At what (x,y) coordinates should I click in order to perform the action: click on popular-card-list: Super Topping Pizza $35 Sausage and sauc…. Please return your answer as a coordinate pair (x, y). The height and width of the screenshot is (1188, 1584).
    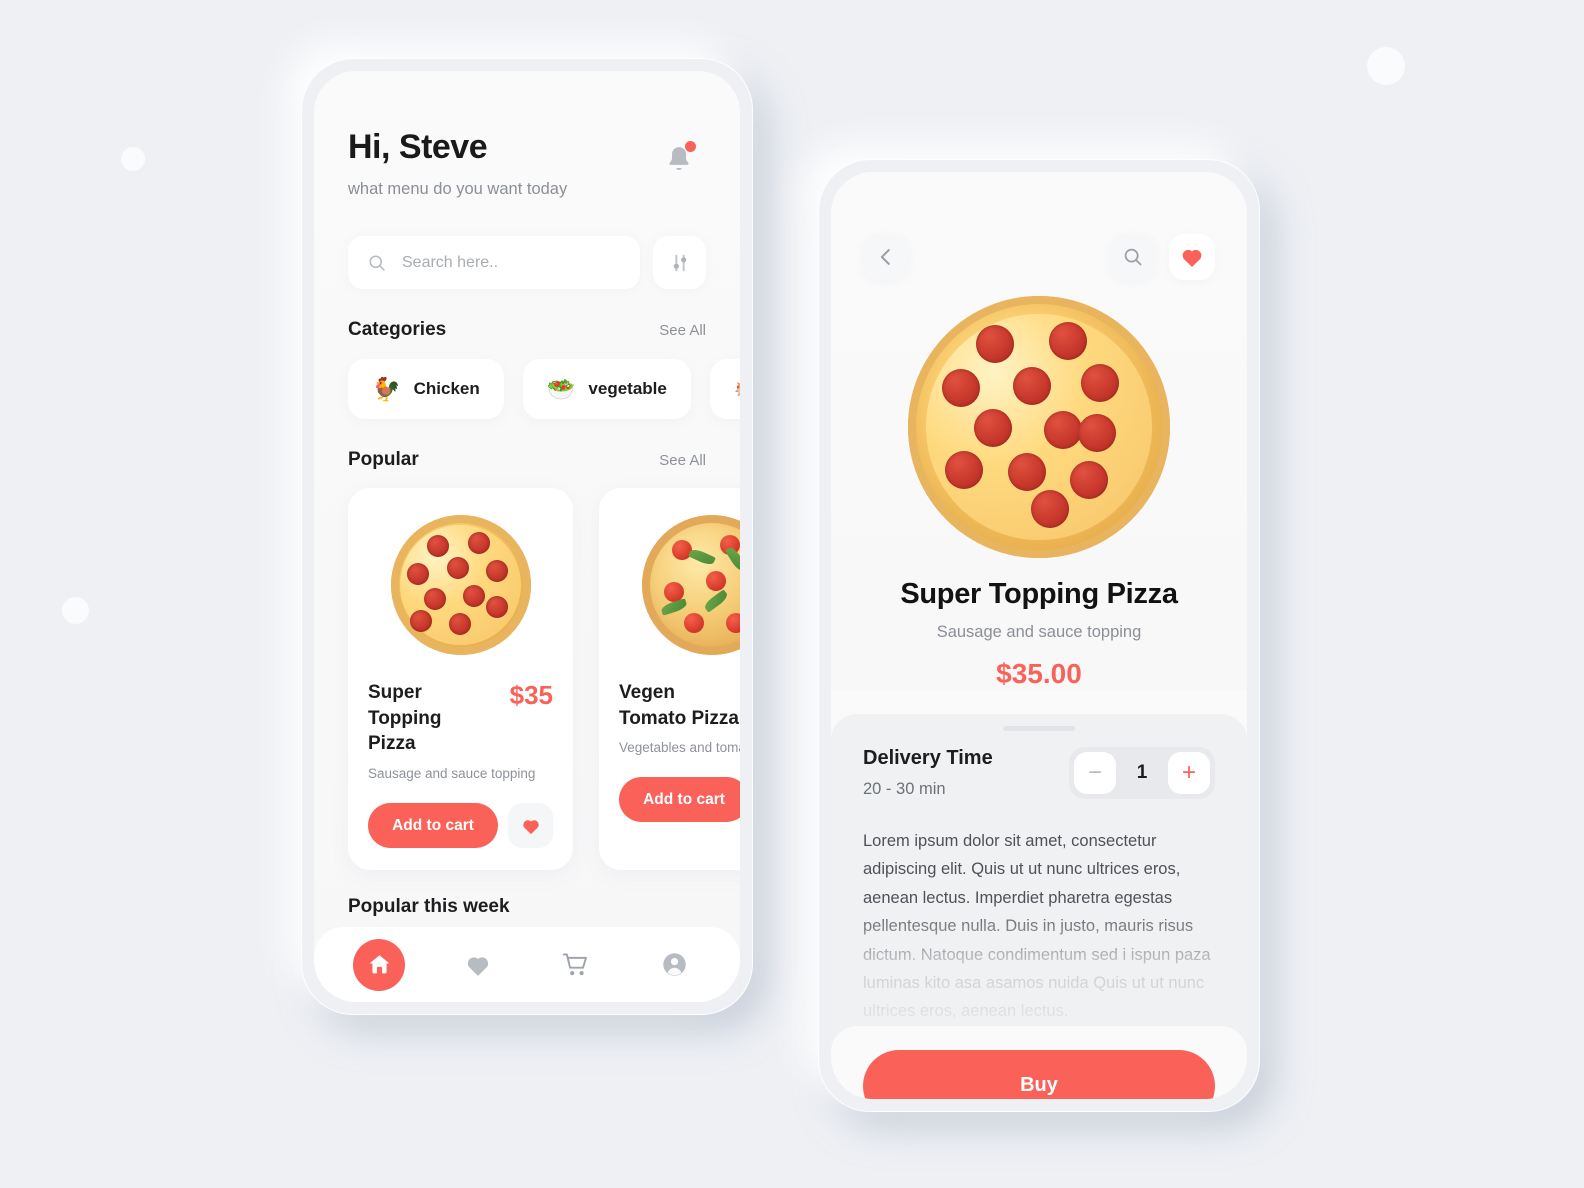
    Looking at the image, I should click on (544, 679).